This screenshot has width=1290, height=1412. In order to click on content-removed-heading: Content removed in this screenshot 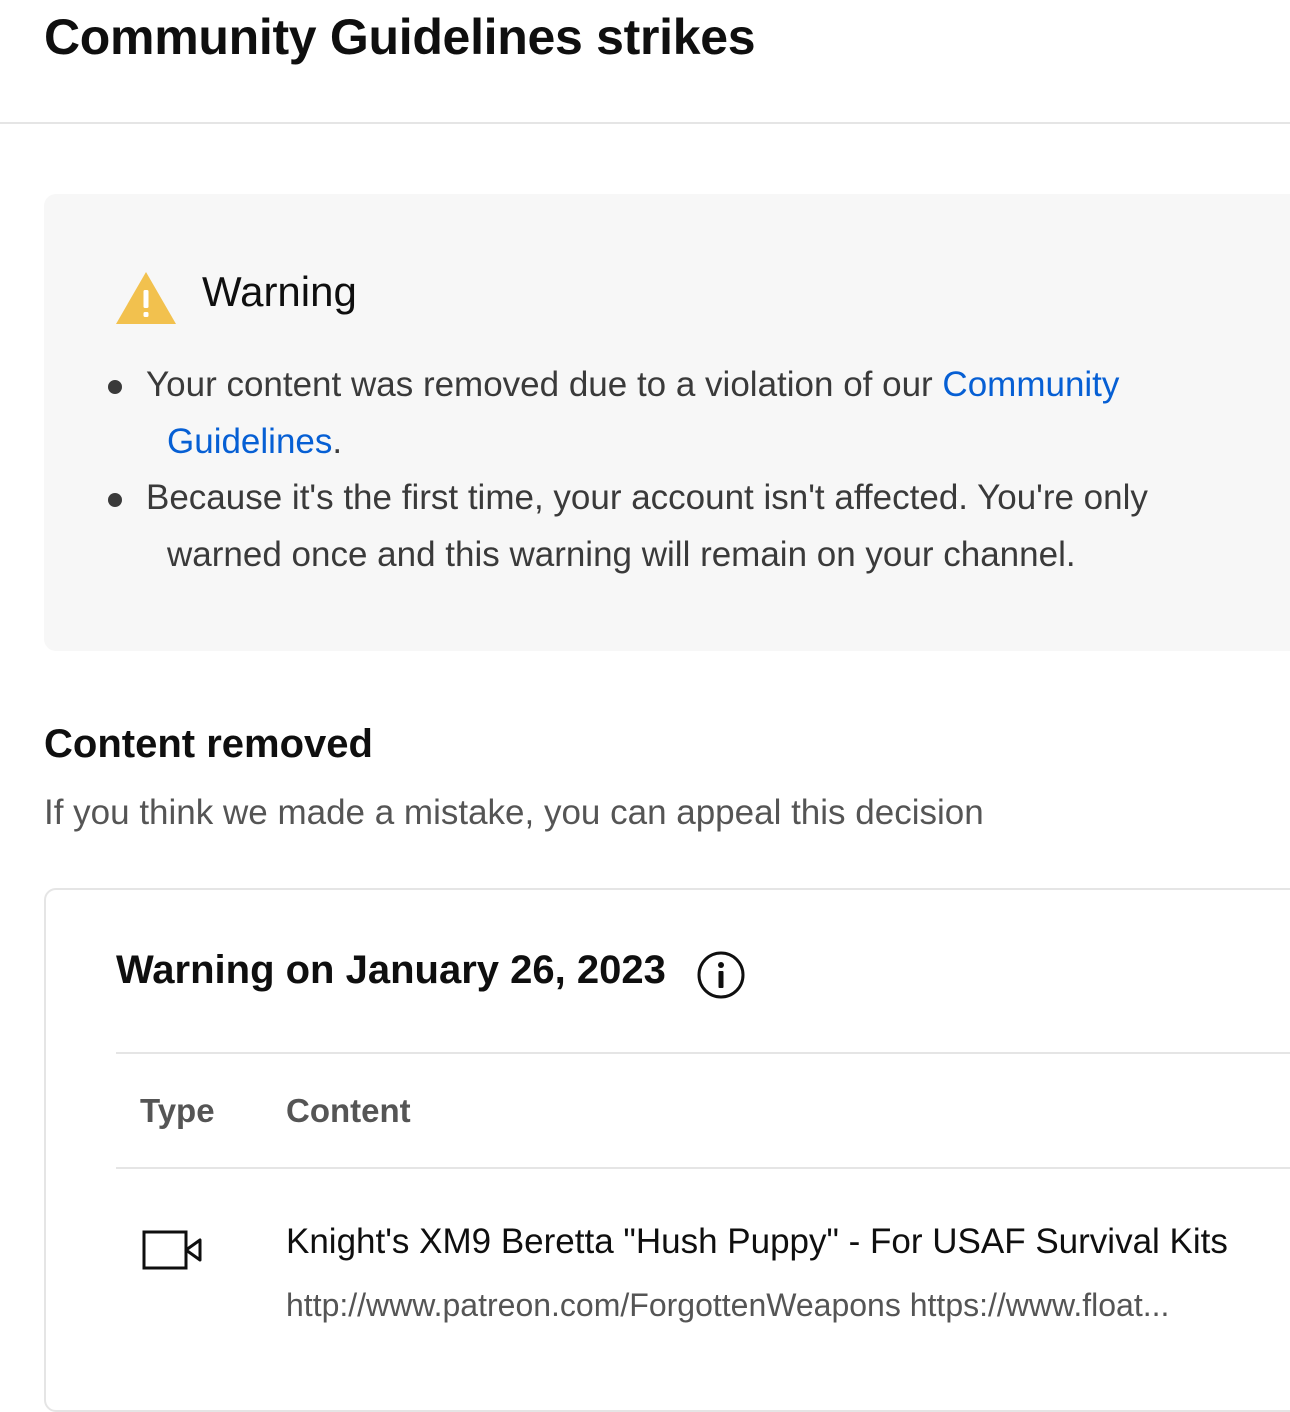, I will do `click(208, 744)`.